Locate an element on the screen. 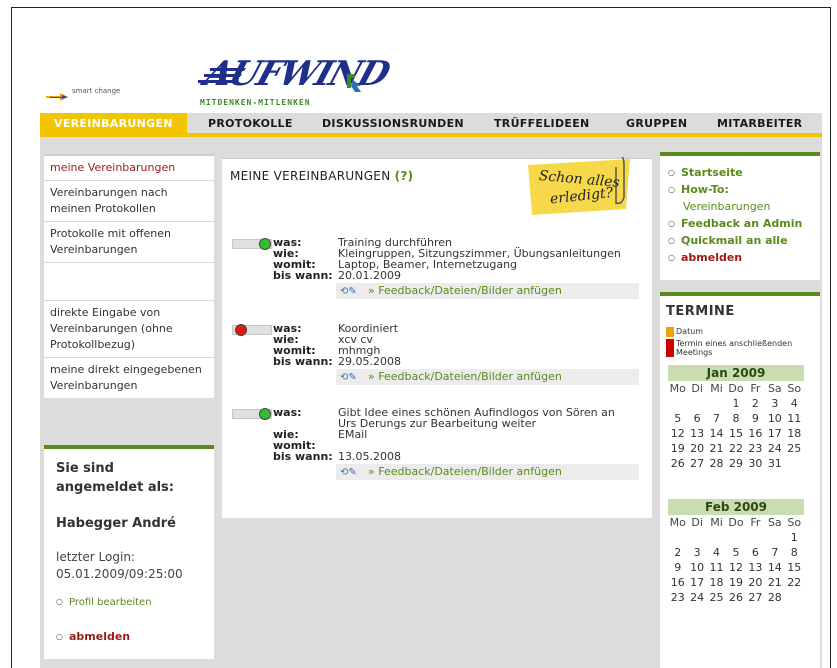 The height and width of the screenshot is (668, 837). left-item-offene-protokolle: Protokolle mit offenen Vereinbarungen is located at coordinates (129, 242).